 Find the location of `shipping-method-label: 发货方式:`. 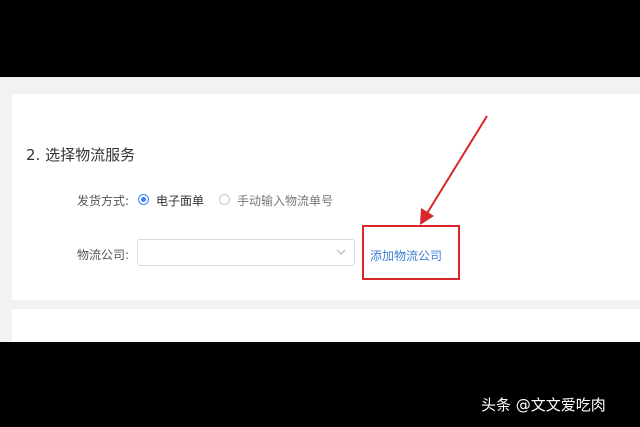

shipping-method-label: 发货方式: is located at coordinates (103, 201).